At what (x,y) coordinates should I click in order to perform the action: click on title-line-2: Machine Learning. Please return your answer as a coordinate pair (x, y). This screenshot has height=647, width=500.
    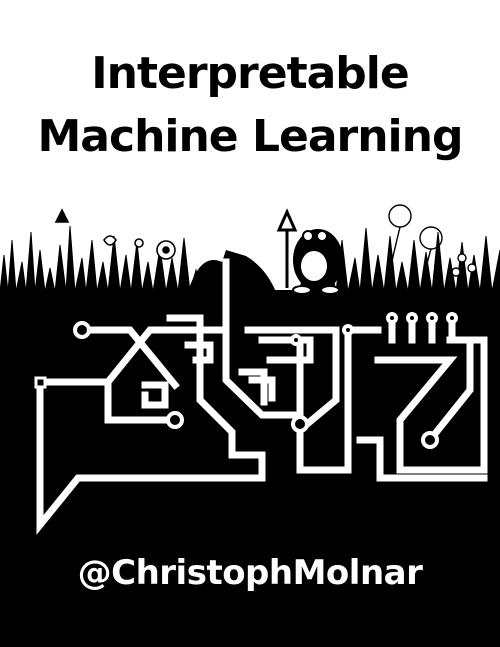
    Looking at the image, I should click on (250, 136).